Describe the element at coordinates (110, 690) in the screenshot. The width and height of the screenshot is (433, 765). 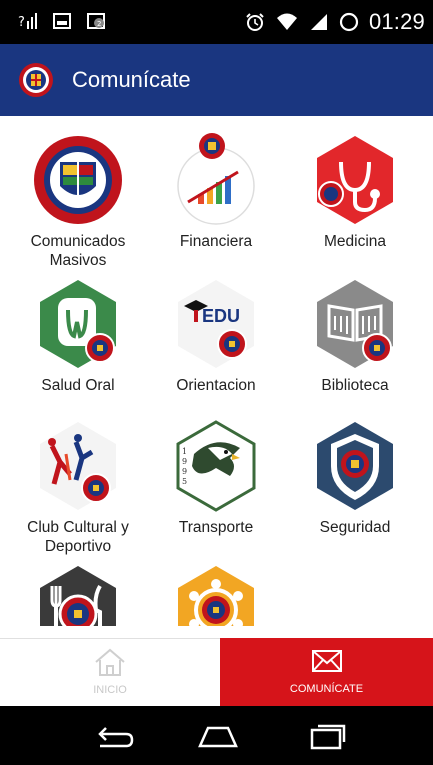
I see `nav-label-inicio: INICIO` at that location.